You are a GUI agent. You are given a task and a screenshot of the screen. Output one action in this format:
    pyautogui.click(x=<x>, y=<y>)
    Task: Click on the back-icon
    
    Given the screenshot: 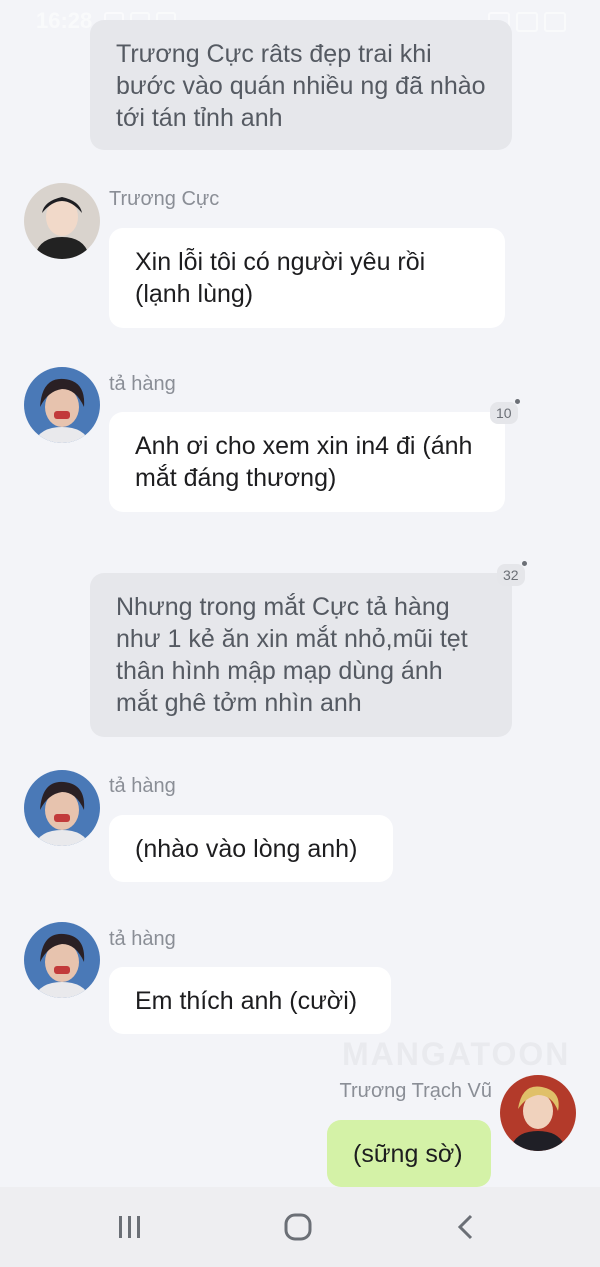 What is the action you would take?
    pyautogui.click(x=465, y=1227)
    